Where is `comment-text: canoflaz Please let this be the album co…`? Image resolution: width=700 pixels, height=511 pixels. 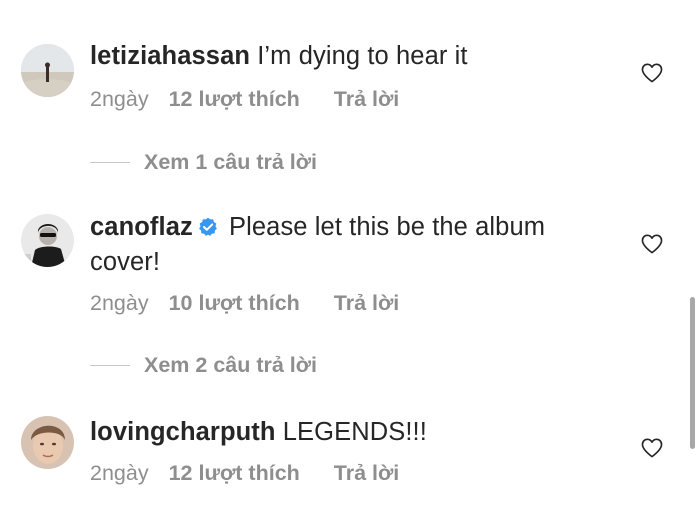 comment-text: canoflaz Please let this be the album co… is located at coordinates (350, 245).